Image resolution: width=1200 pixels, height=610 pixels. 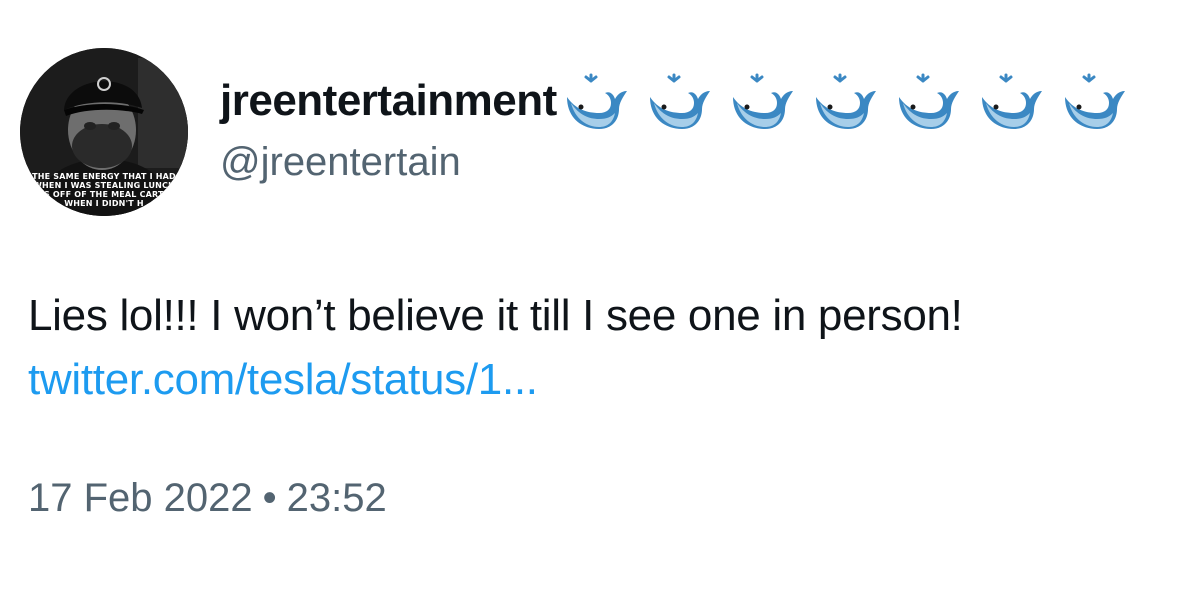 I want to click on user-handle: @jreentertain, so click(x=340, y=162).